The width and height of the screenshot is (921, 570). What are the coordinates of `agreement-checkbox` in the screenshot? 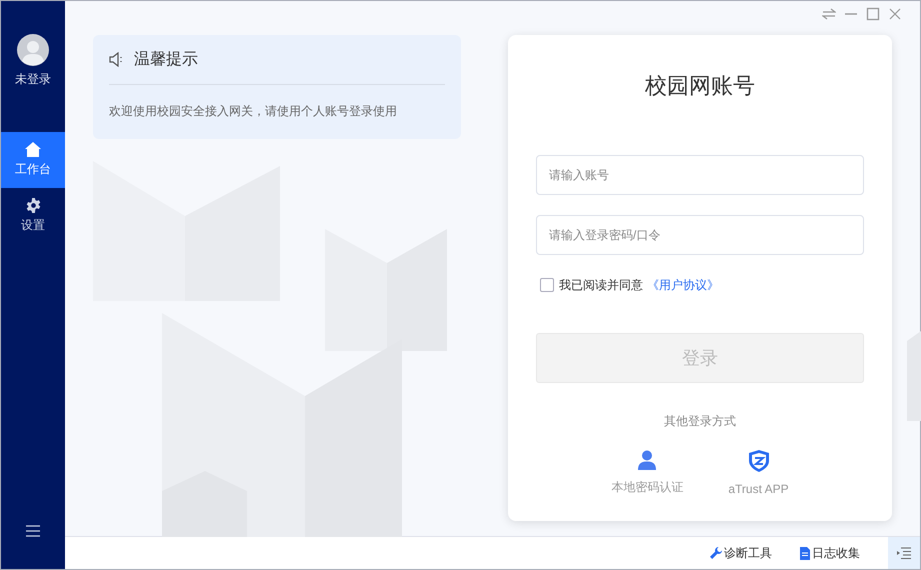 It's located at (547, 285).